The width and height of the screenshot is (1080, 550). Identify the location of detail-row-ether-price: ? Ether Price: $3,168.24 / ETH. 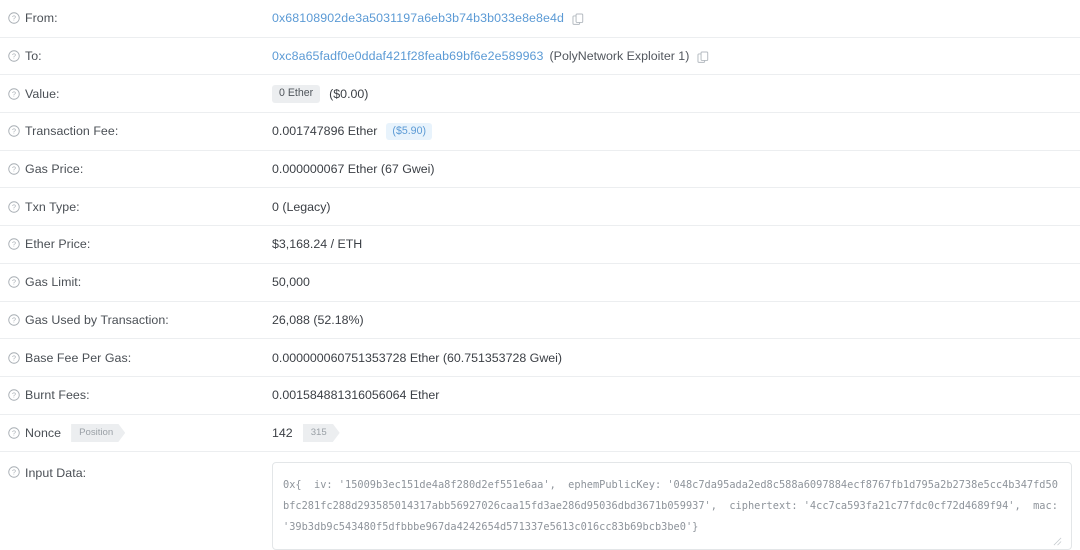
(540, 245).